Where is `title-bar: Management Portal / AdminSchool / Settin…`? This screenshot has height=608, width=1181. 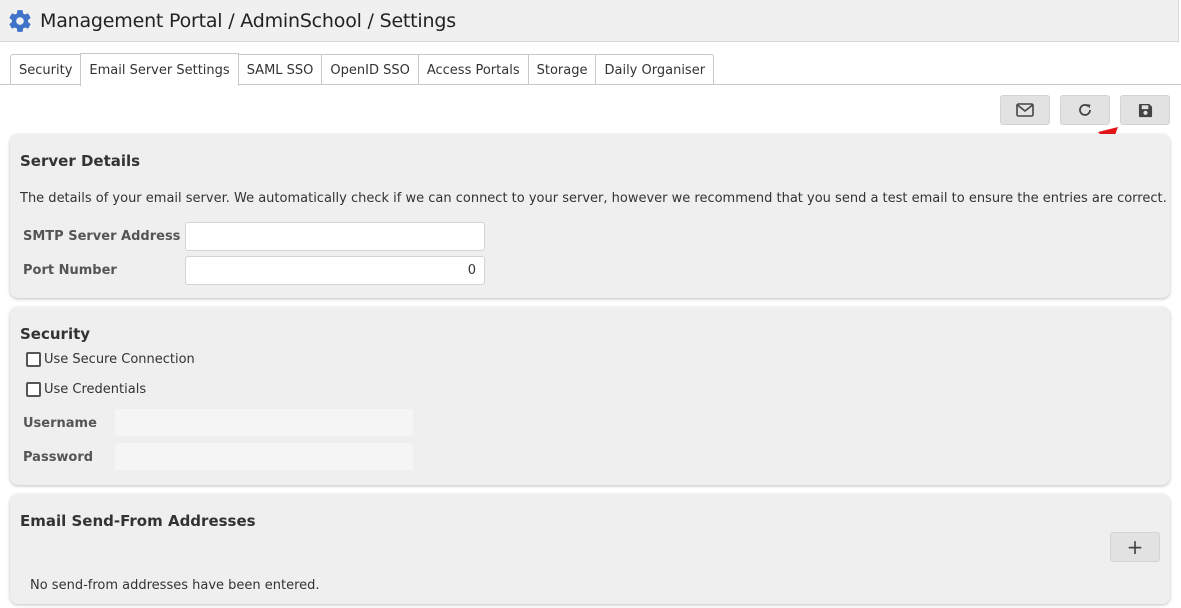
title-bar: Management Portal / AdminSchool / Settin… is located at coordinates (589, 21).